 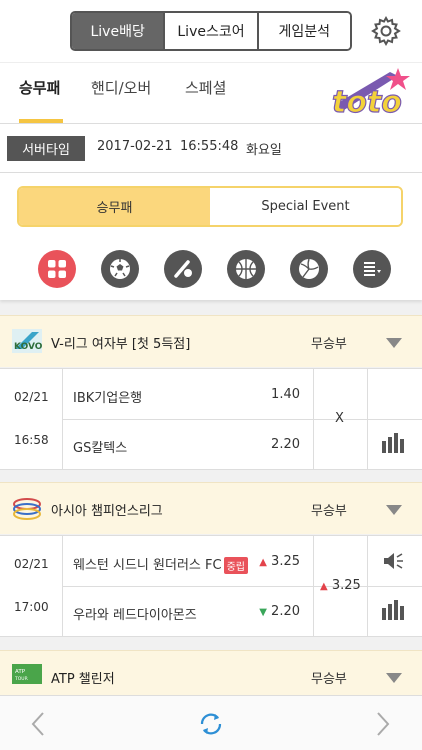 I want to click on match-time: 17:00, so click(x=31, y=607).